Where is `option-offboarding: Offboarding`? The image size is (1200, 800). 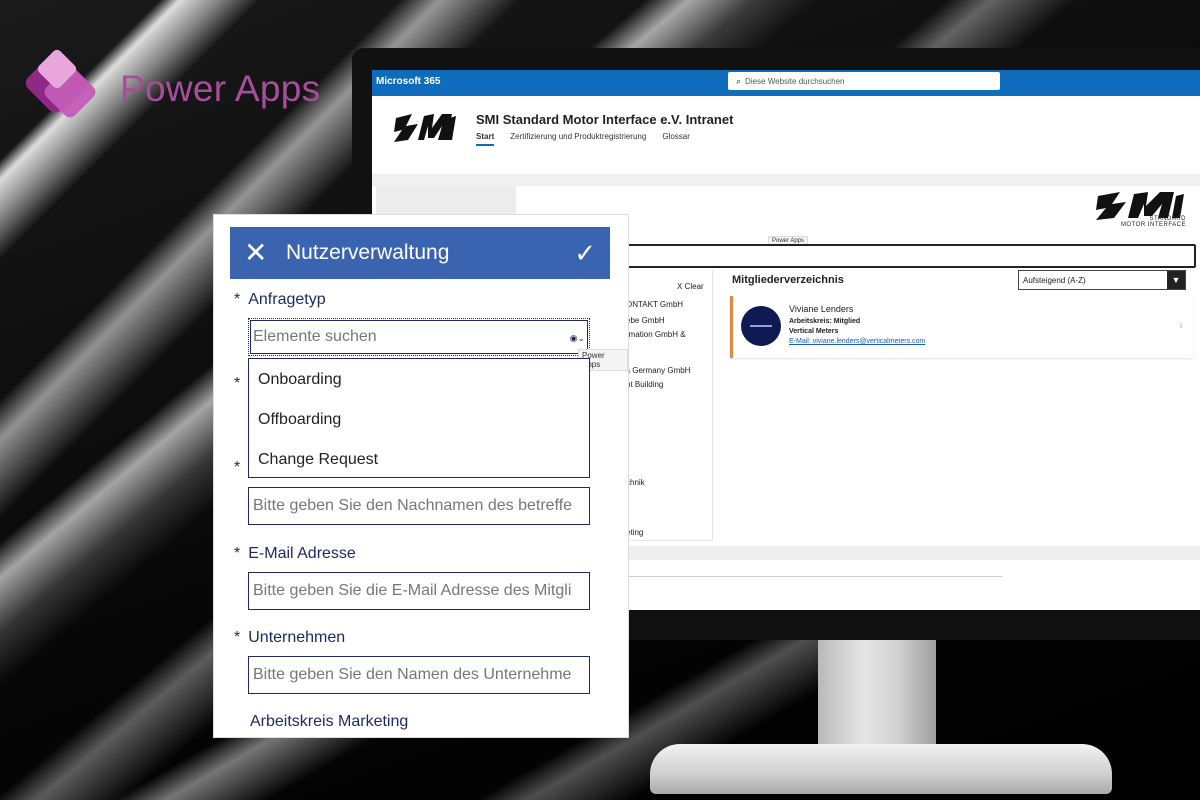 option-offboarding: Offboarding is located at coordinates (299, 420).